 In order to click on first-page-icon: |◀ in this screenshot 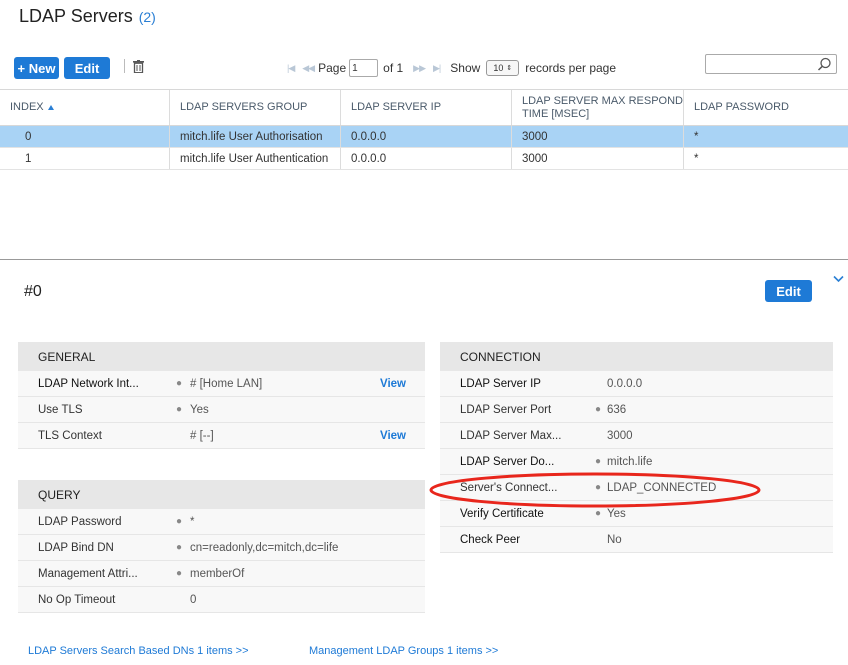, I will do `click(291, 68)`.